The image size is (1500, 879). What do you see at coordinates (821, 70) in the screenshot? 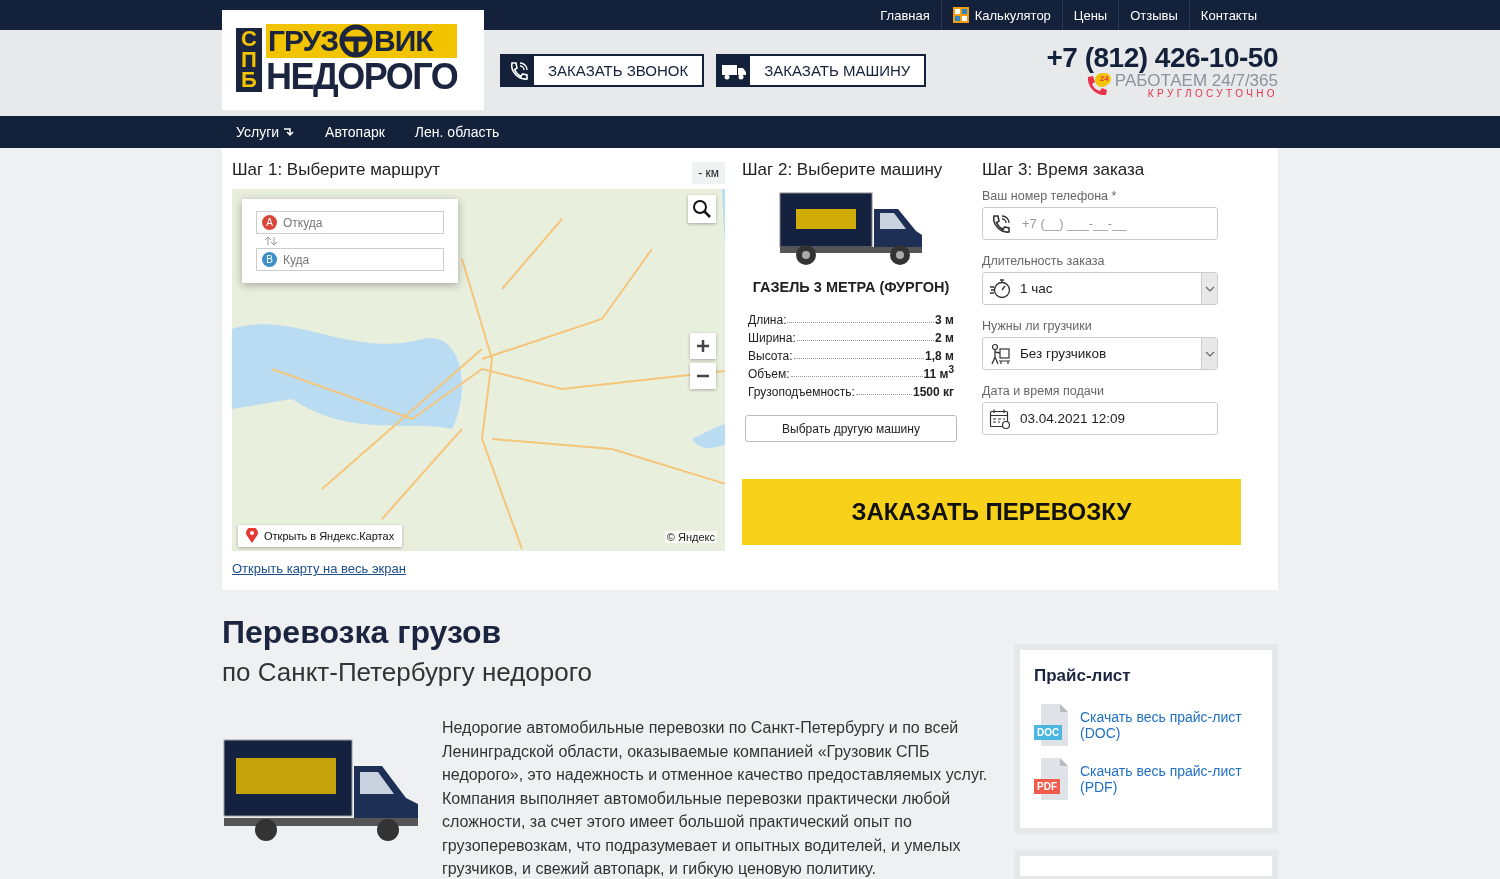
I see `header-button: ЗАКАЗАТЬ МАШИНУ` at bounding box center [821, 70].